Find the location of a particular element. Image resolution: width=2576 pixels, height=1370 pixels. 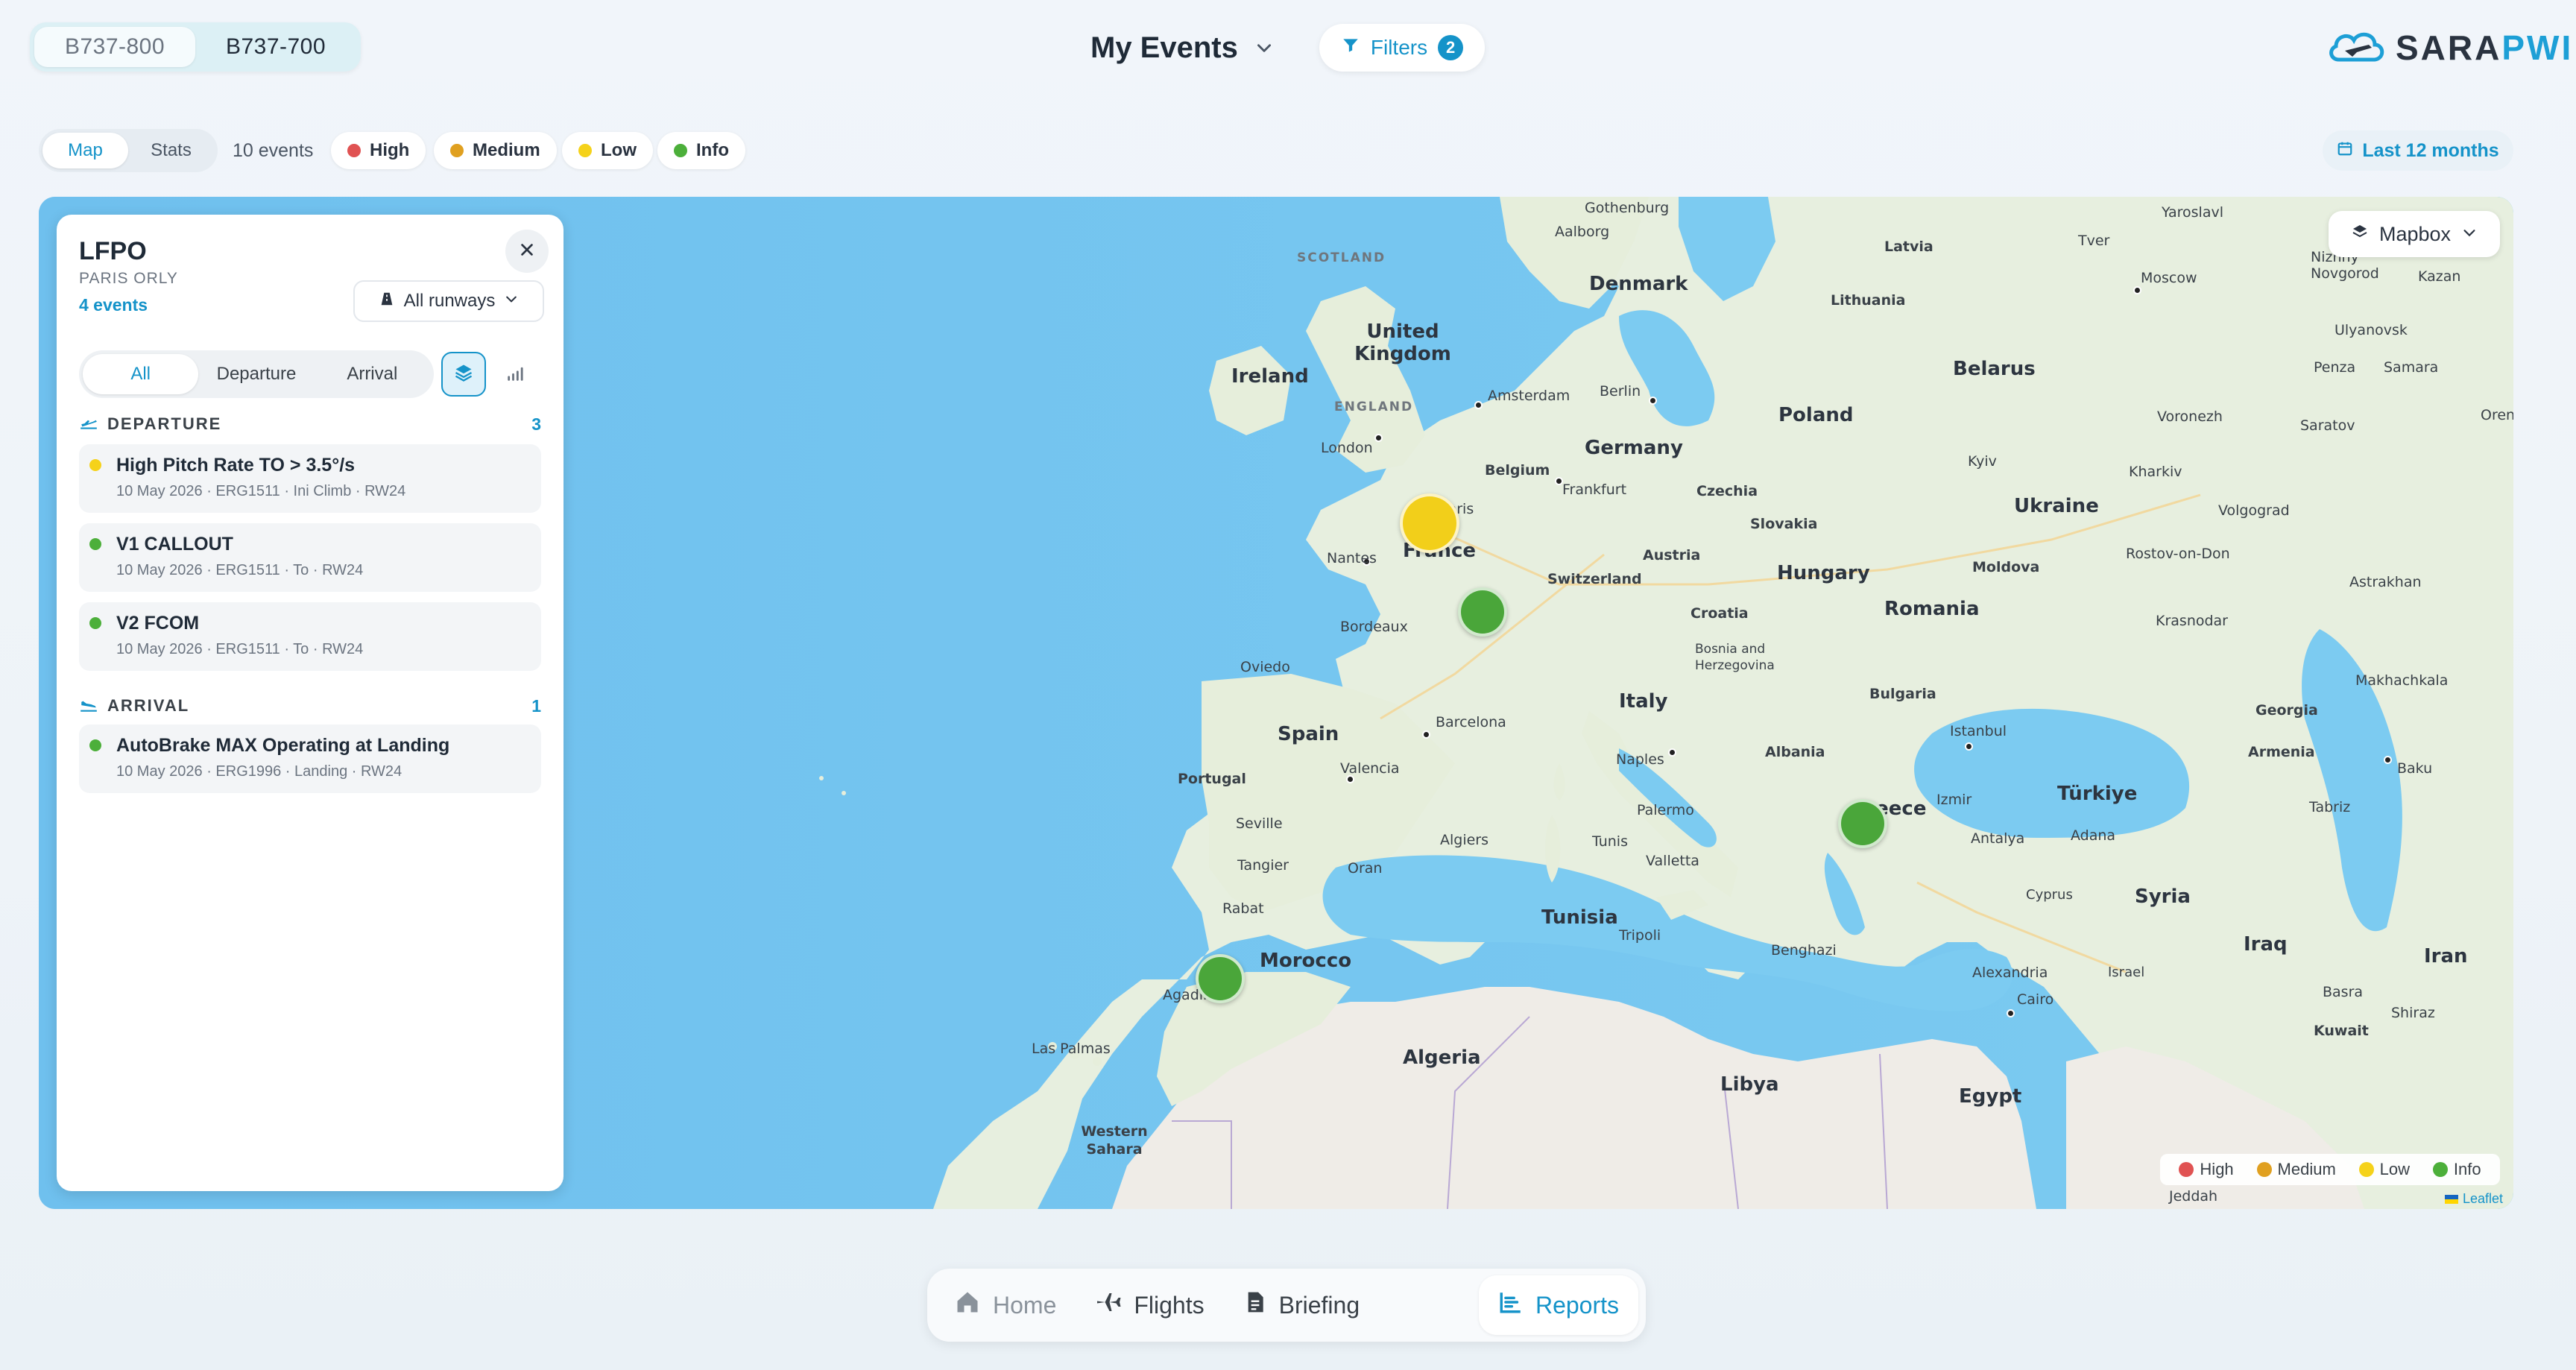

label-germany: Germany is located at coordinates (1634, 448).